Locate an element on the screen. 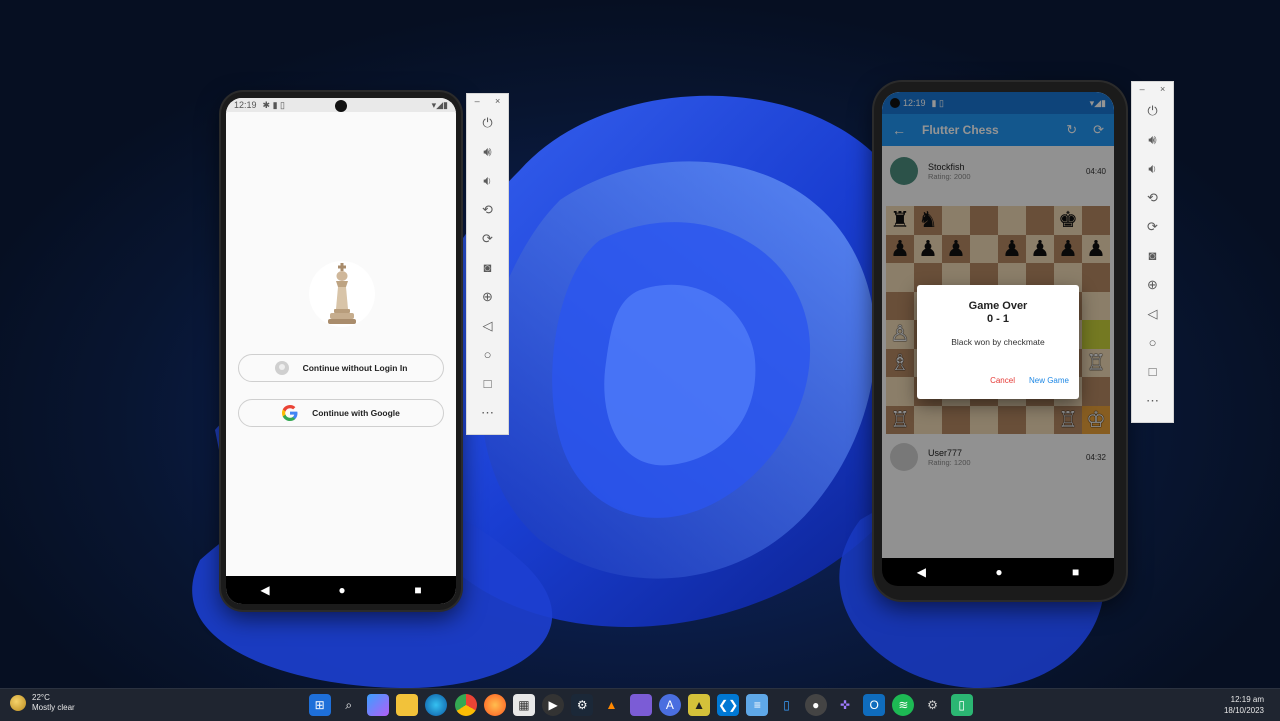 The image size is (1280, 721). firefox-icon is located at coordinates (494, 705).